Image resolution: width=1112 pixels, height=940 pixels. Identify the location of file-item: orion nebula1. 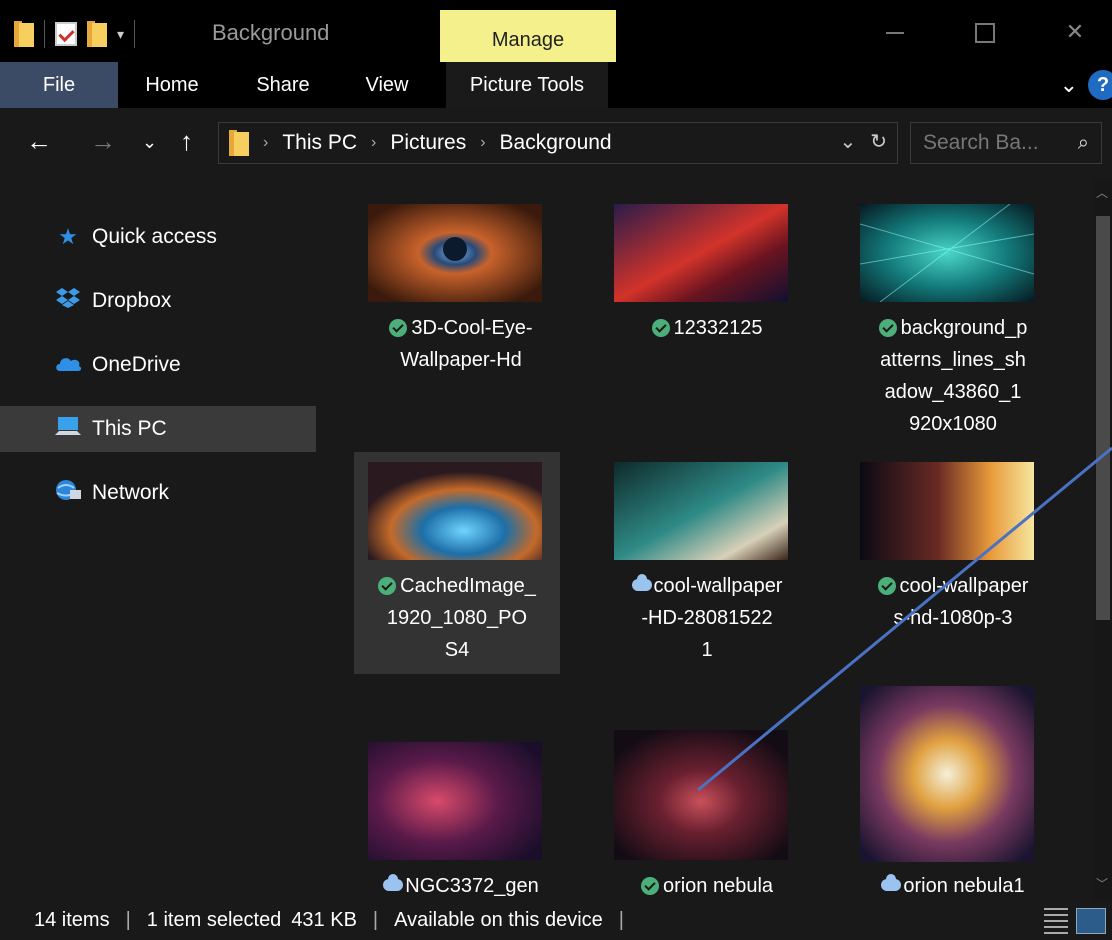
(953, 788).